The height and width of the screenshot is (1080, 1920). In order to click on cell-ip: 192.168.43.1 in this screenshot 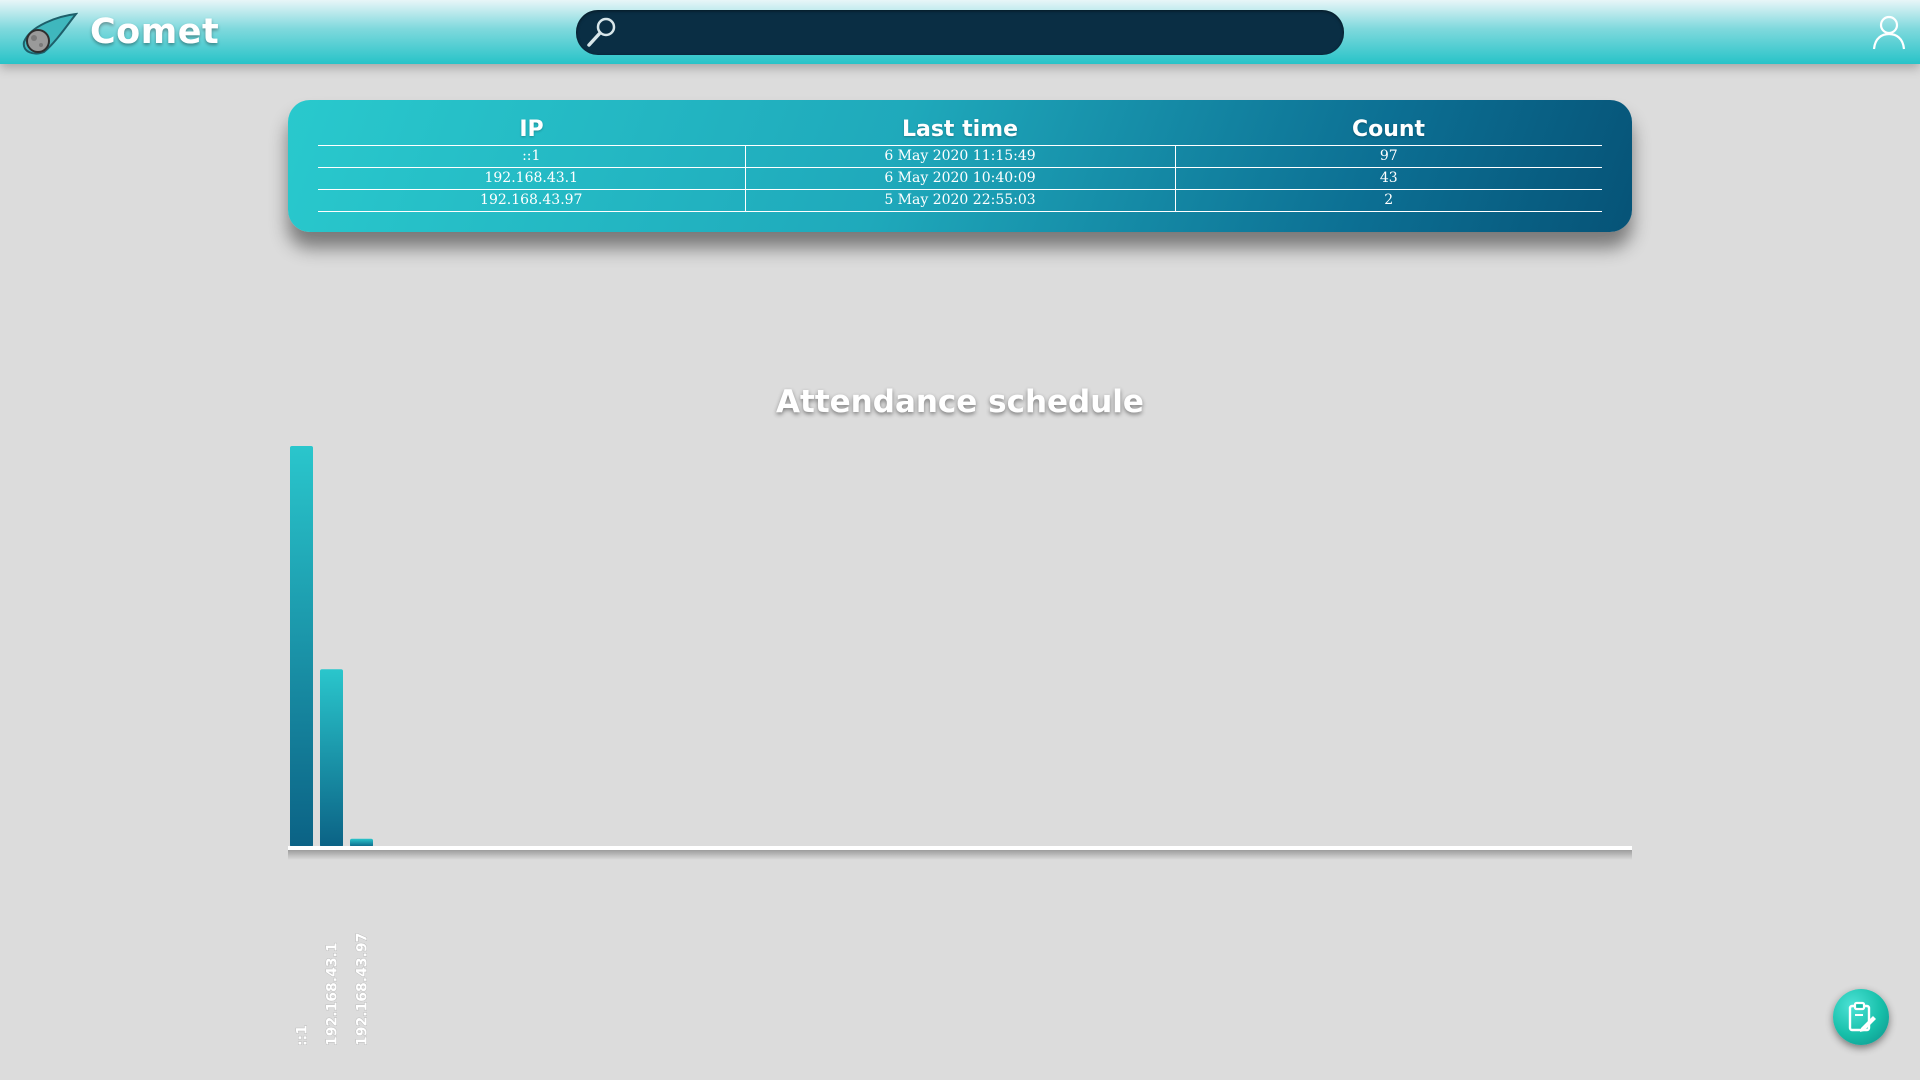, I will do `click(531, 178)`.